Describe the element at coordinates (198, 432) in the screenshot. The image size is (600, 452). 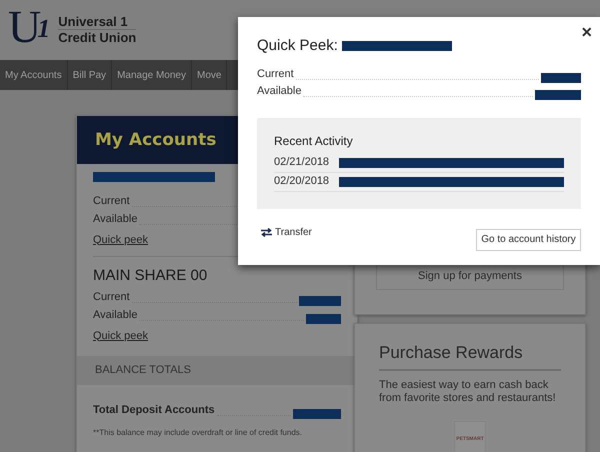
I see `footnote: **This balance may include overdraft or line of credit funds.` at that location.